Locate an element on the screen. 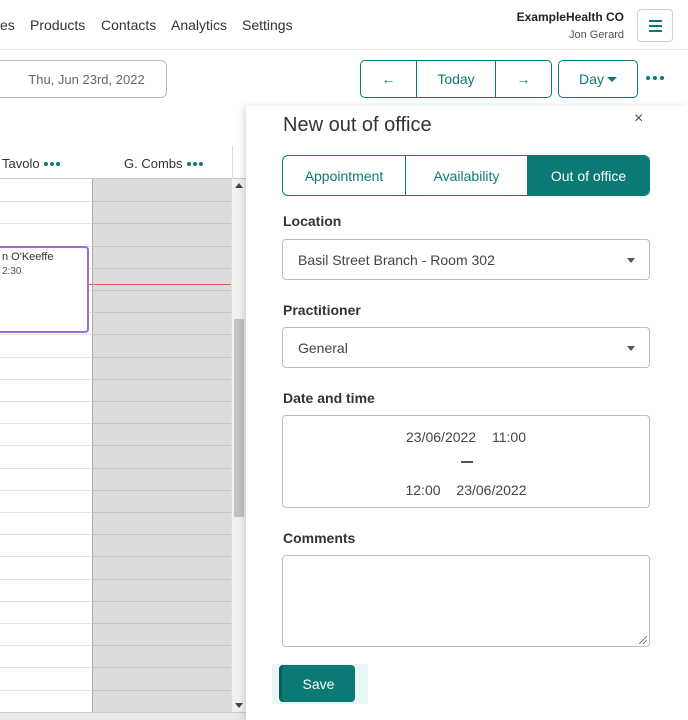  scrollbar-thumb is located at coordinates (239, 418).